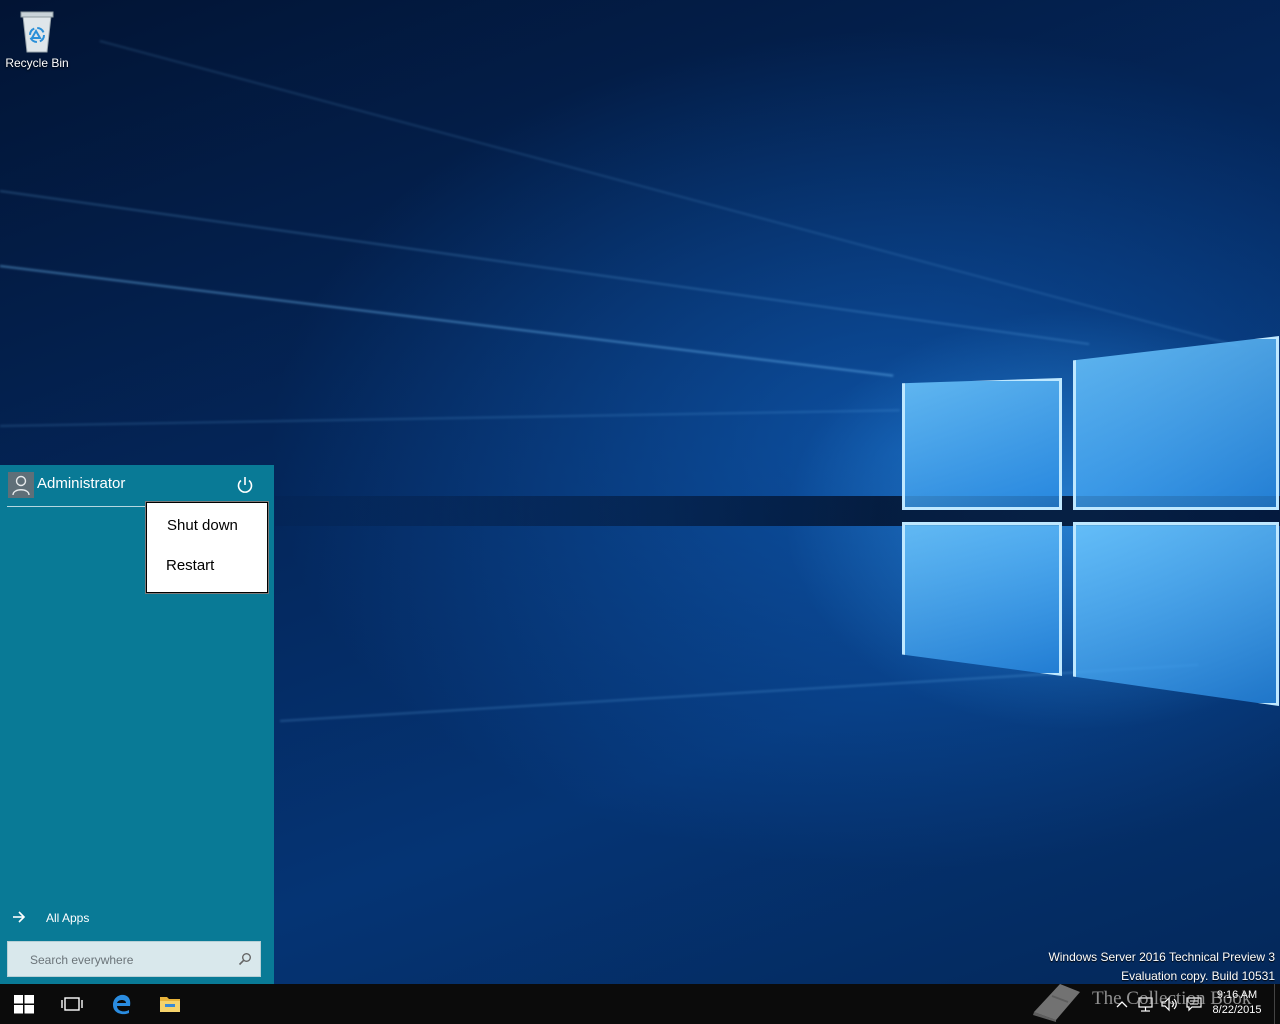 This screenshot has width=1280, height=1024. I want to click on arrow-right-icon, so click(19, 917).